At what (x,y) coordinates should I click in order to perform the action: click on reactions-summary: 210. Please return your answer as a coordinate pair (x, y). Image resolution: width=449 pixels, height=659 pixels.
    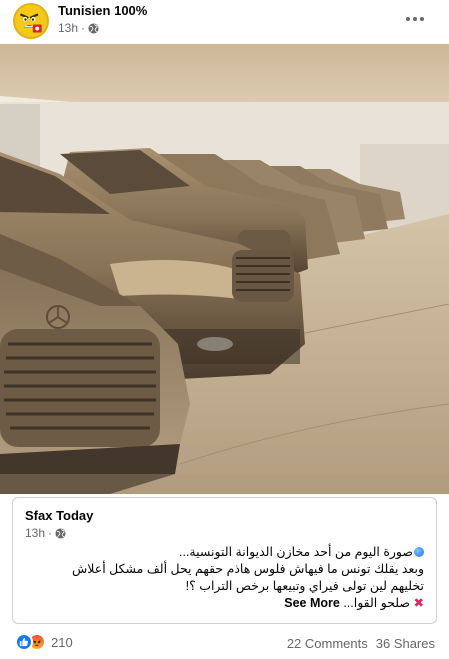
    Looking at the image, I should click on (44, 642).